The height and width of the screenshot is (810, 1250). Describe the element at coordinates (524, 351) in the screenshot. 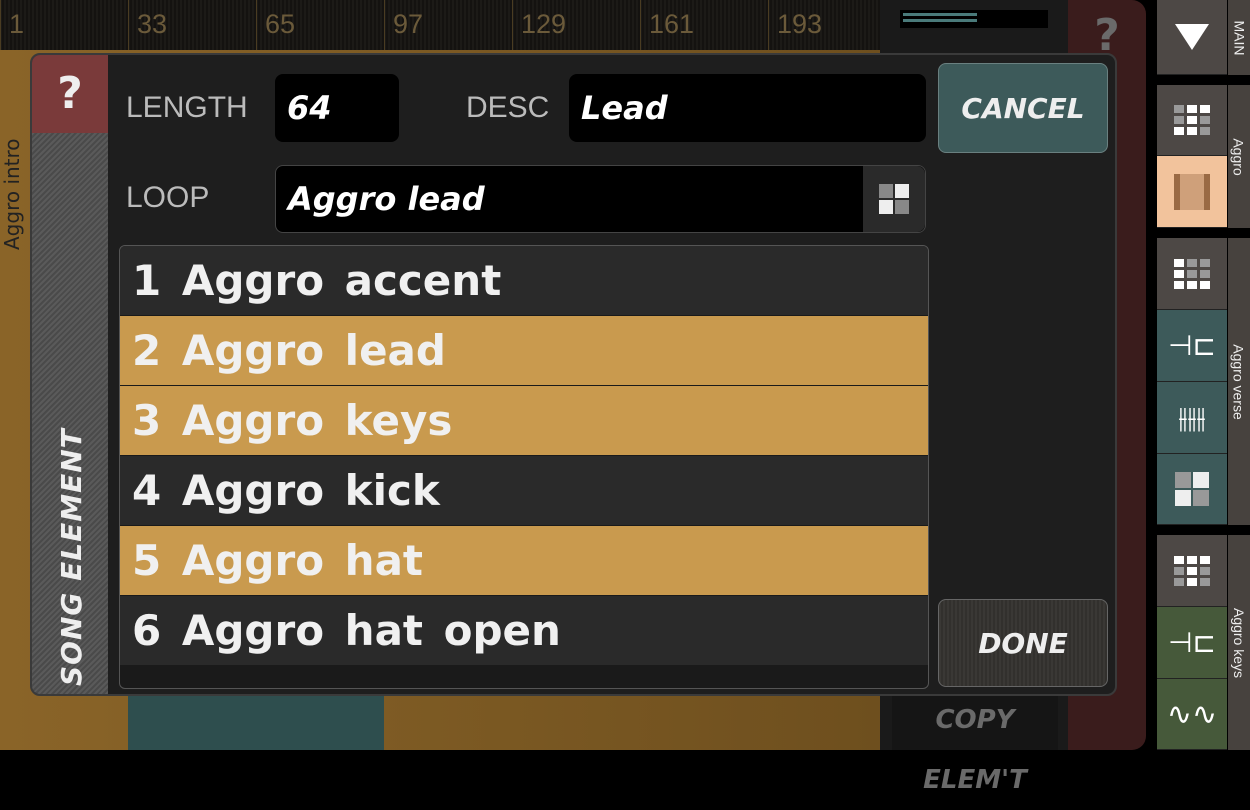

I see `list-item: 2 Aggro lead` at that location.